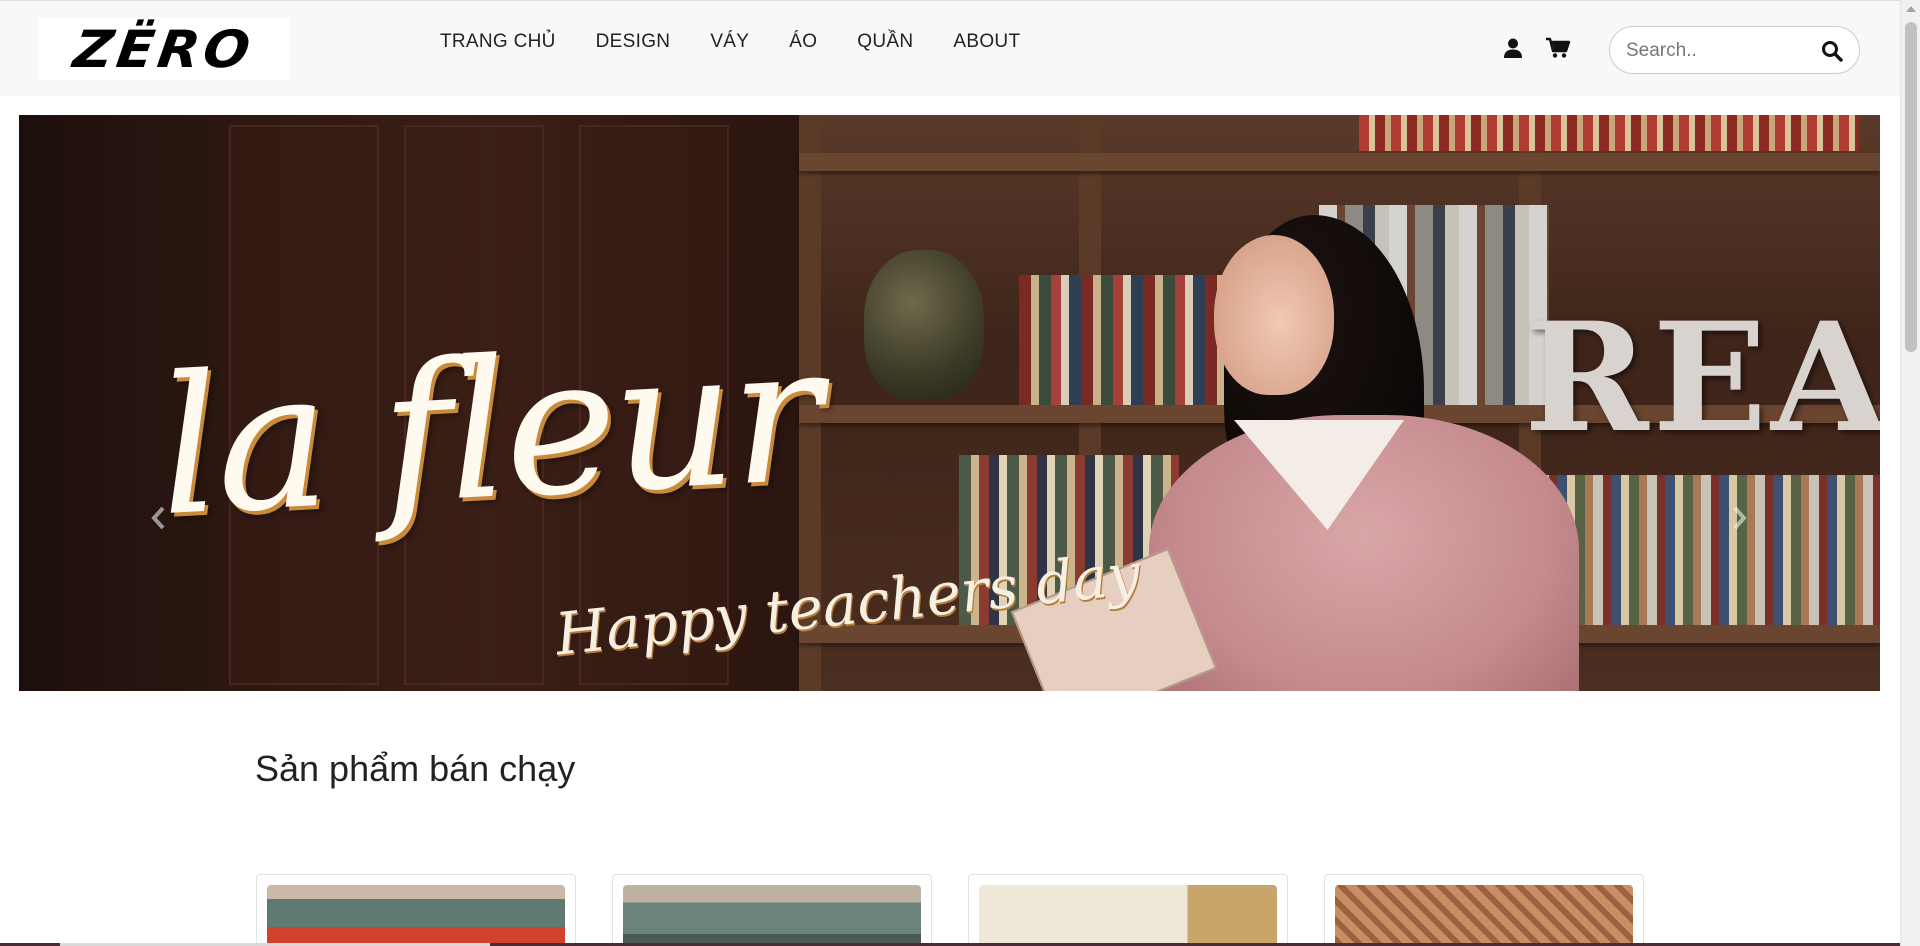 Image resolution: width=1920 pixels, height=946 pixels. I want to click on read-sign: REA, so click(1702, 378).